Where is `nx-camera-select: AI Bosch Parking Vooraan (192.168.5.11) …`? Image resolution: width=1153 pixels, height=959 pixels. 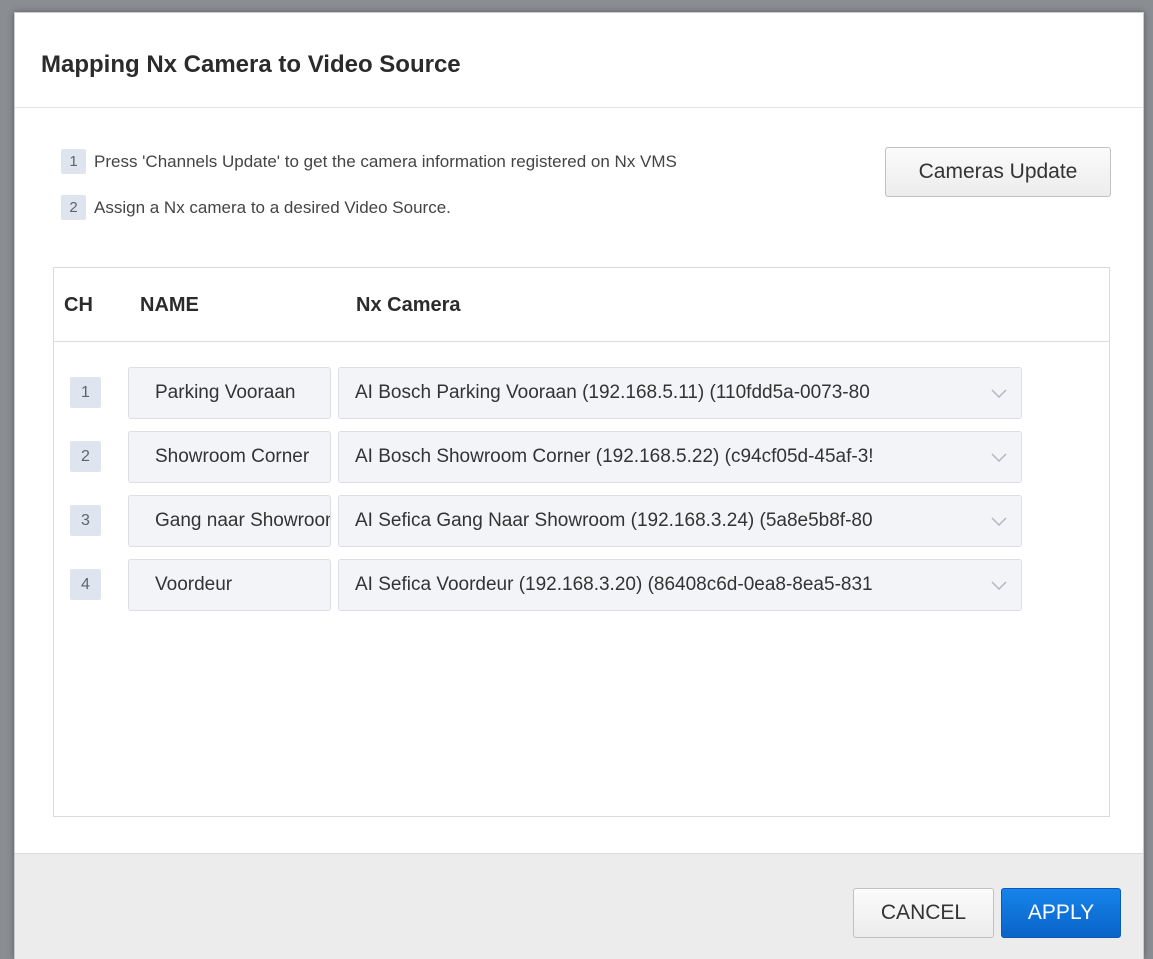
nx-camera-select: AI Bosch Parking Vooraan (192.168.5.11) … is located at coordinates (680, 393).